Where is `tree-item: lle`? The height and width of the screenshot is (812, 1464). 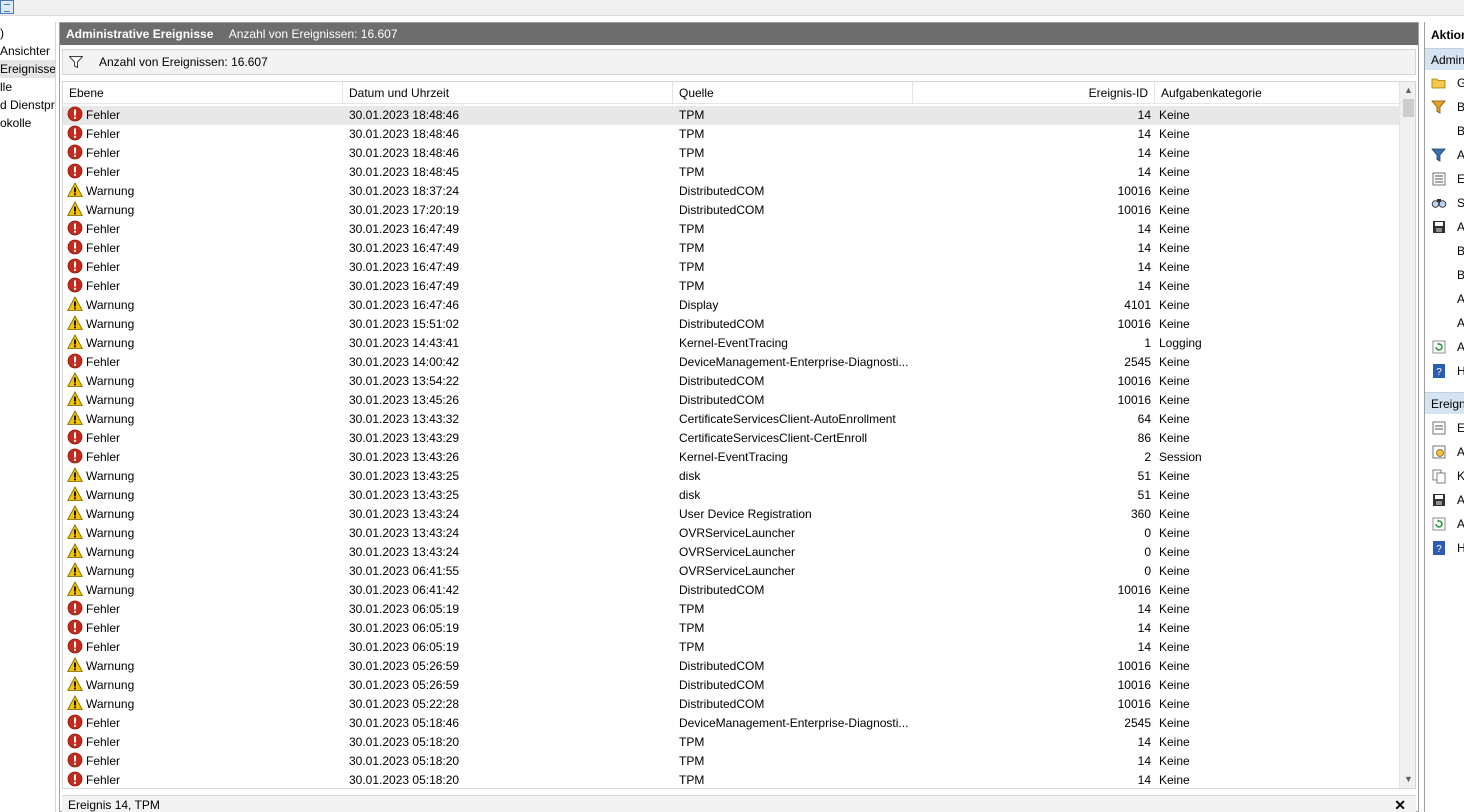
tree-item: lle is located at coordinates (27, 87).